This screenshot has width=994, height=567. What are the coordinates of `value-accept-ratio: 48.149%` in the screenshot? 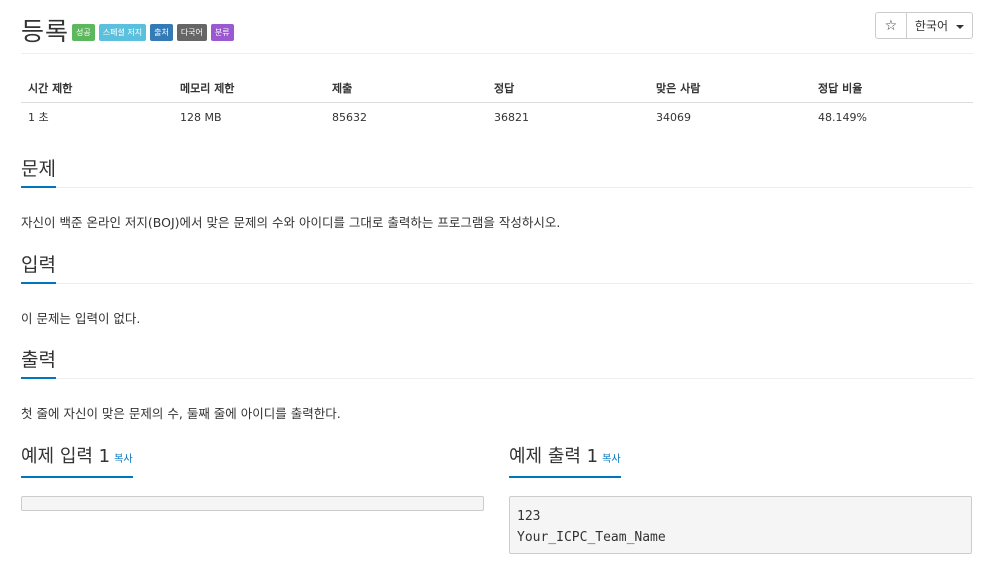 It's located at (842, 117).